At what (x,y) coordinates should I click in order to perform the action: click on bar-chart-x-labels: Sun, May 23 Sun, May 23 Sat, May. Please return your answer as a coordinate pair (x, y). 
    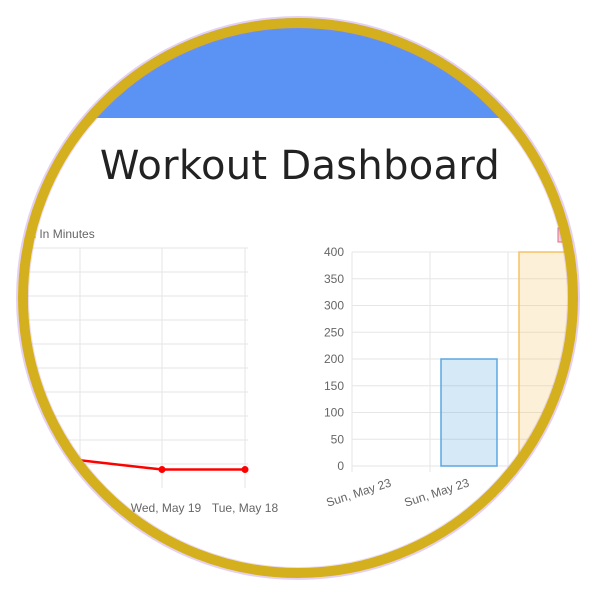
    Looking at the image, I should click on (430, 492).